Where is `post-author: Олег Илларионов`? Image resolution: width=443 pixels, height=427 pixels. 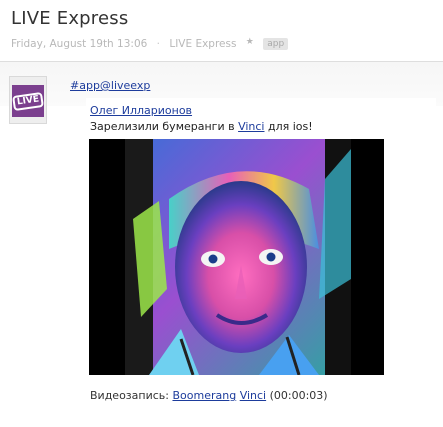 post-author: Олег Илларионов is located at coordinates (141, 110).